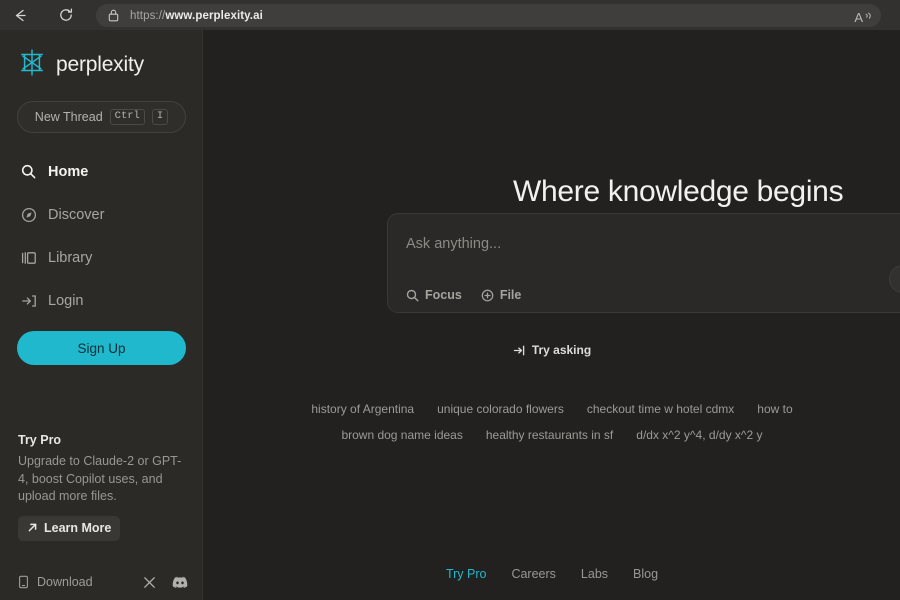  Describe the element at coordinates (180, 582) in the screenshot. I see `discord-icon` at that location.